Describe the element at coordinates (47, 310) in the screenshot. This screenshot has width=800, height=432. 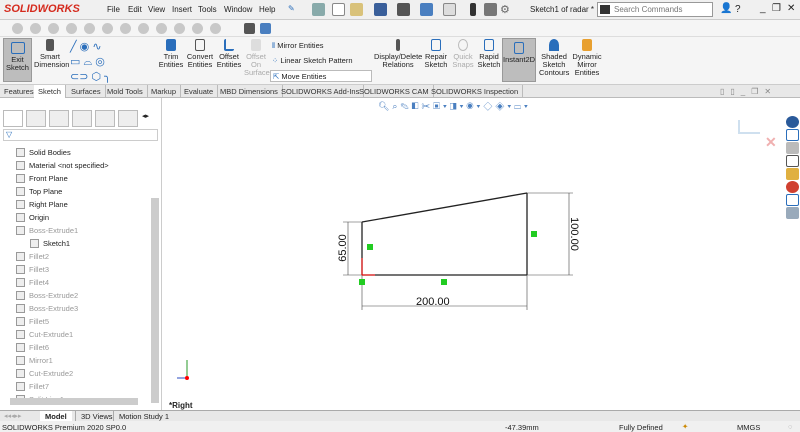
I see `tree-item: Boss-Extrude3` at that location.